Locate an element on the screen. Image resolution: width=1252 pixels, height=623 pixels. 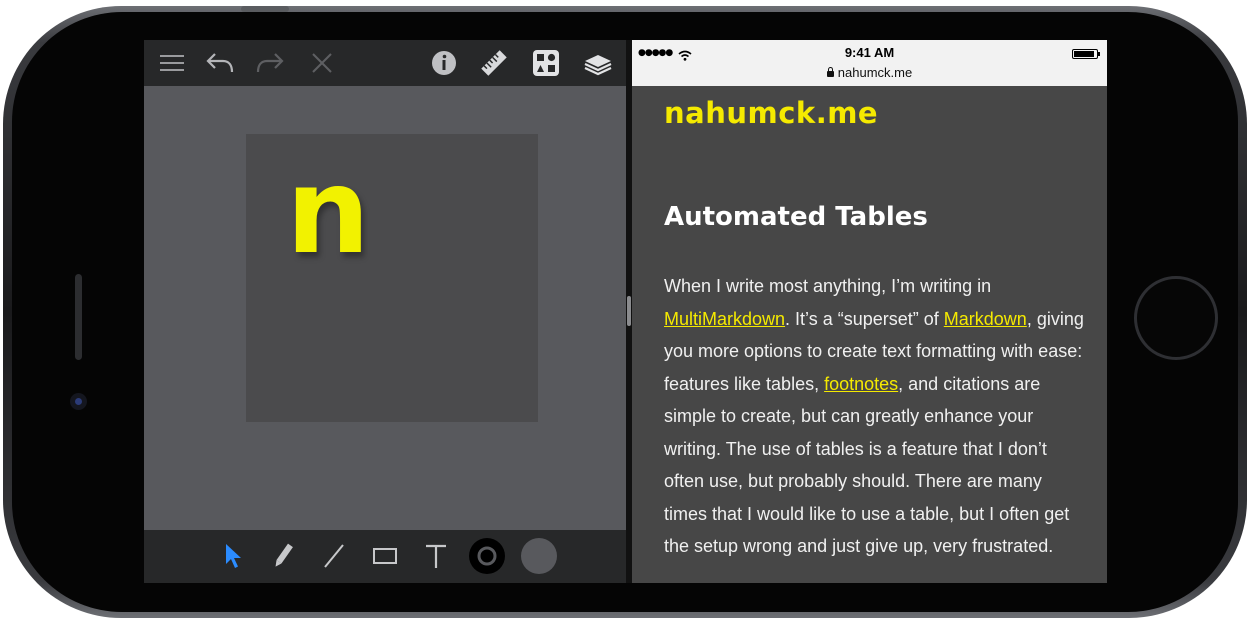
text-tool-icon is located at coordinates (436, 556).